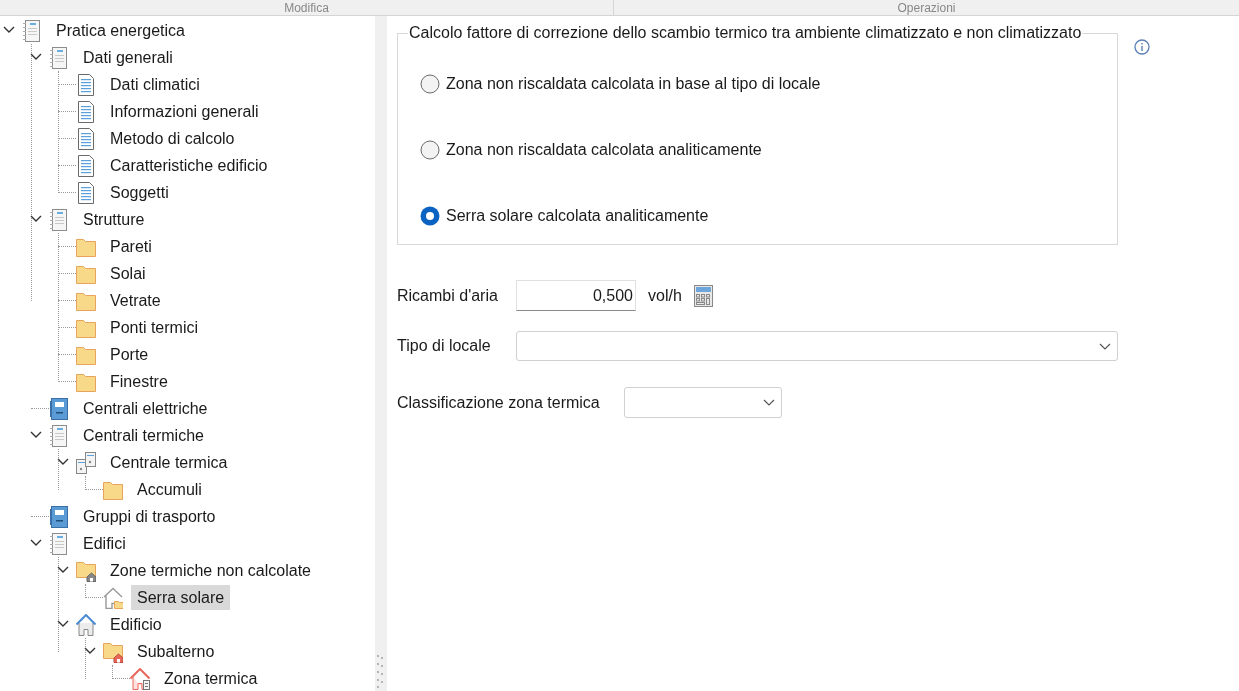 The height and width of the screenshot is (691, 1239). Describe the element at coordinates (604, 150) in the screenshot. I see `radio-label: Zona non riscaldata calcolata analiticamente` at that location.